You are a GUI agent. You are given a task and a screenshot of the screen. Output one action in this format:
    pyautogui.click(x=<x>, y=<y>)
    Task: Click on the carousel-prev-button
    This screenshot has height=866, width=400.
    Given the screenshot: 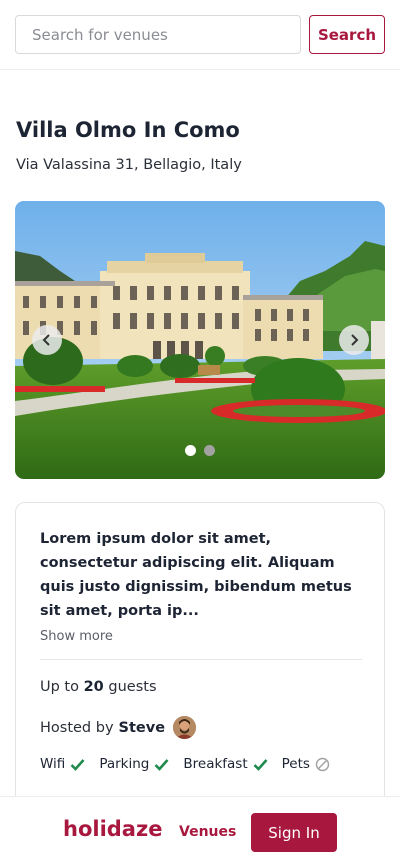 What is the action you would take?
    pyautogui.click(x=47, y=340)
    